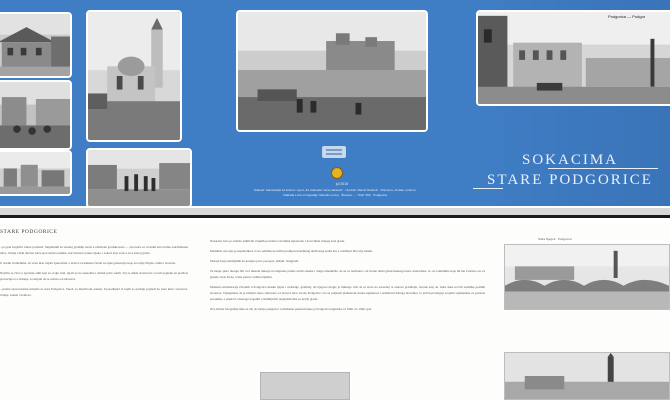  What do you see at coordinates (573, 58) in the screenshot?
I see `photo-main-street` at bounding box center [573, 58].